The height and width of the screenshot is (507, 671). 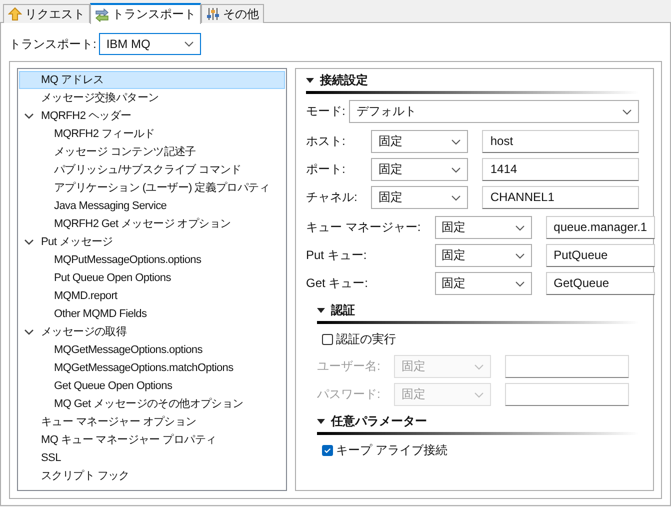 What do you see at coordinates (152, 440) in the screenshot?
I see `tree-item: MQ キュー マネージャー プロパティ` at bounding box center [152, 440].